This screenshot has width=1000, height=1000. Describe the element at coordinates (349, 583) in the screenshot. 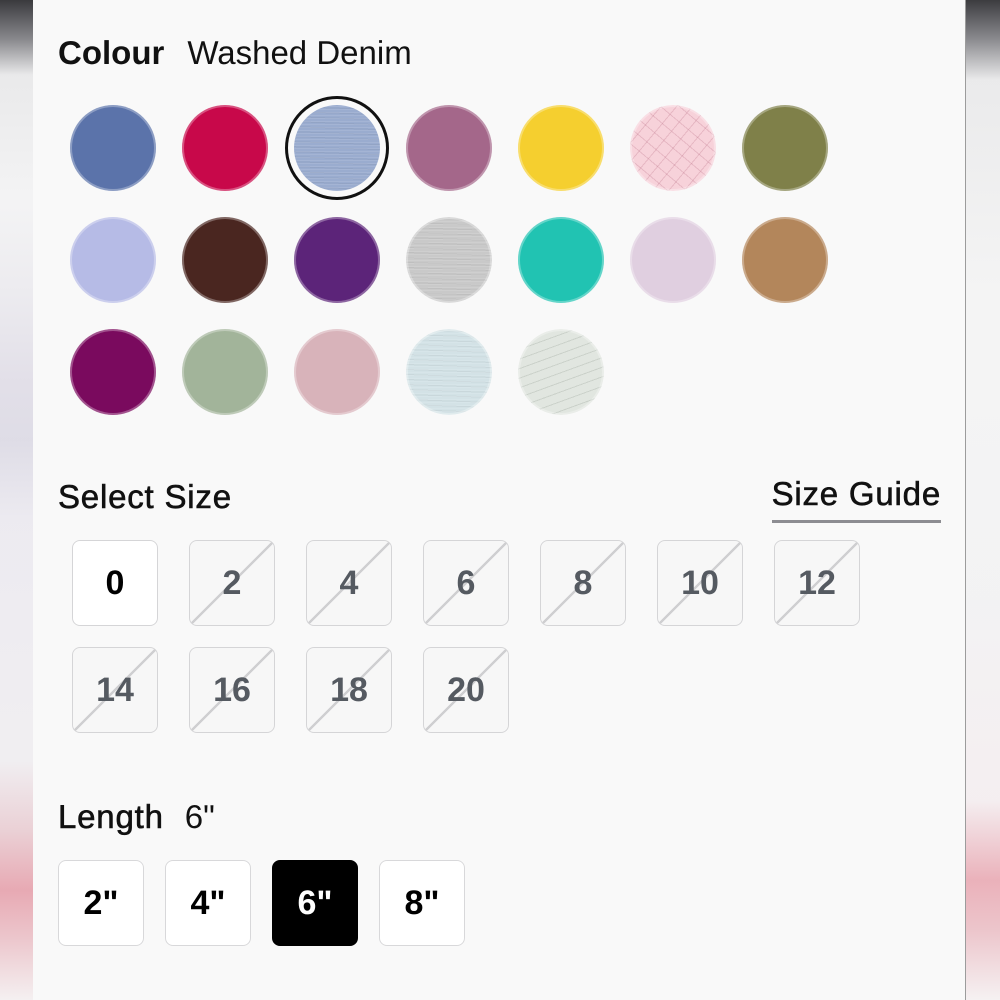

I see `size-option-button: 4` at that location.